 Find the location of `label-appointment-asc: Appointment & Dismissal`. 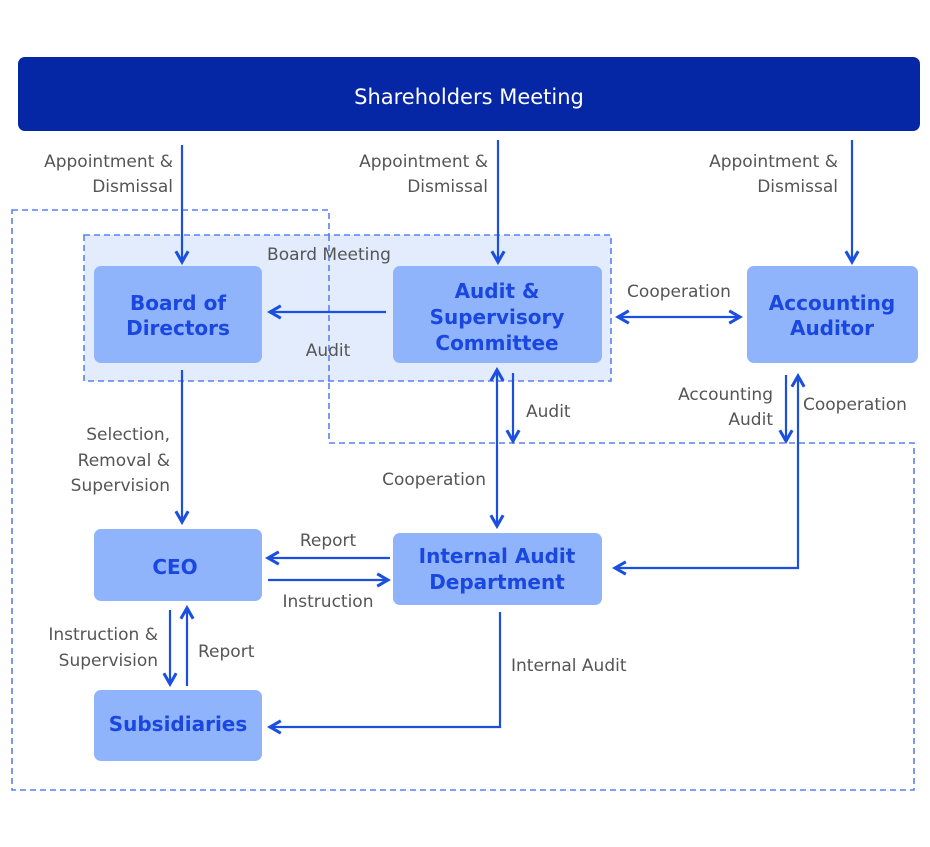

label-appointment-asc: Appointment & Dismissal is located at coordinates (423, 174).